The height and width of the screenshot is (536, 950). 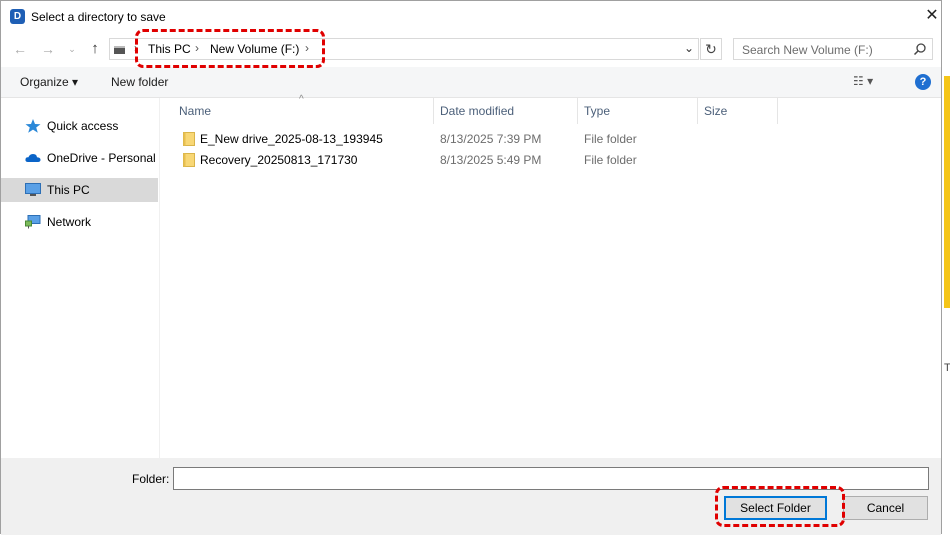 I want to click on organize-menu: Organize ▾, so click(x=49, y=82).